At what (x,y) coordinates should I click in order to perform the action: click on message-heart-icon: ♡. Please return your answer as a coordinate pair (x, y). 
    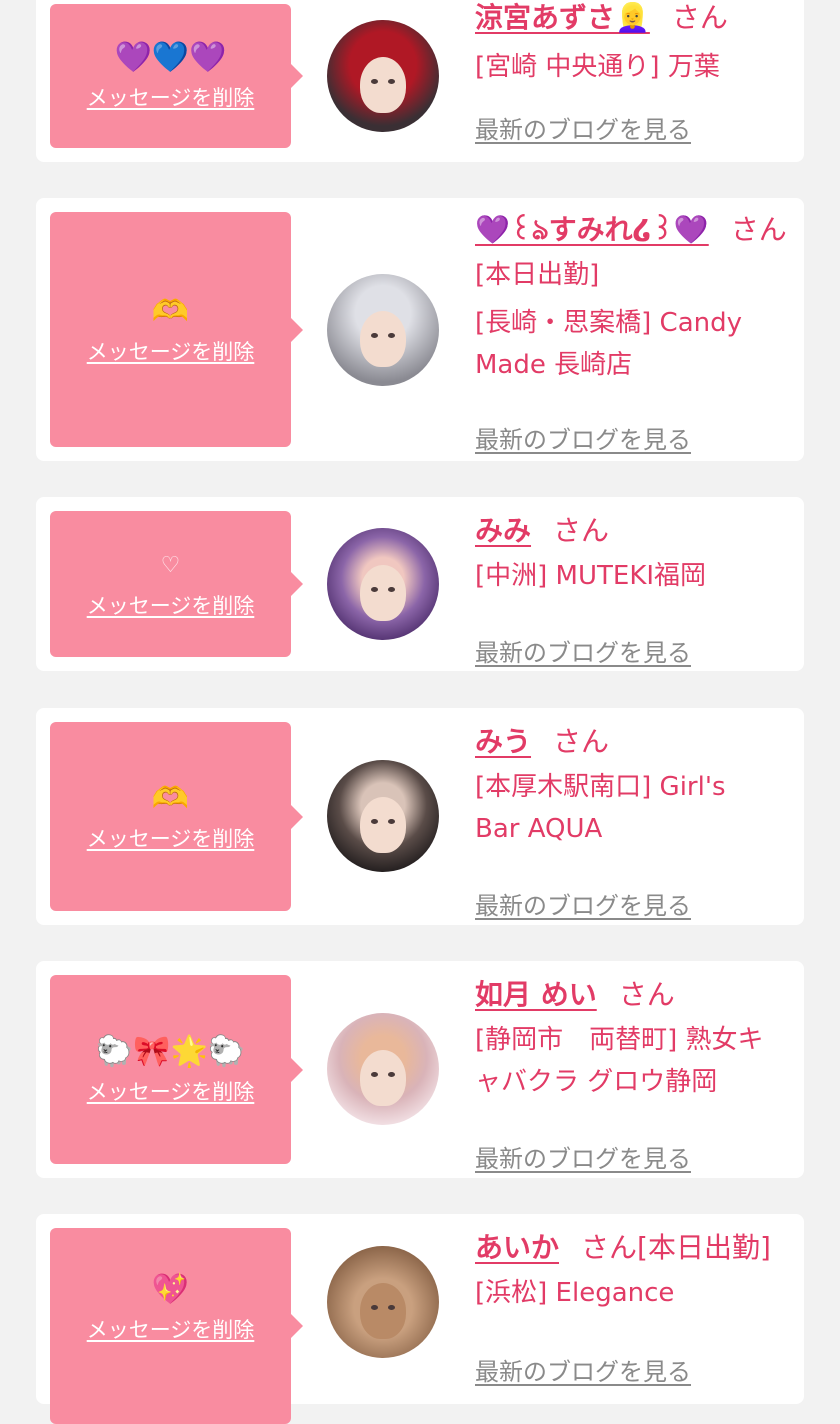
    Looking at the image, I should click on (170, 565).